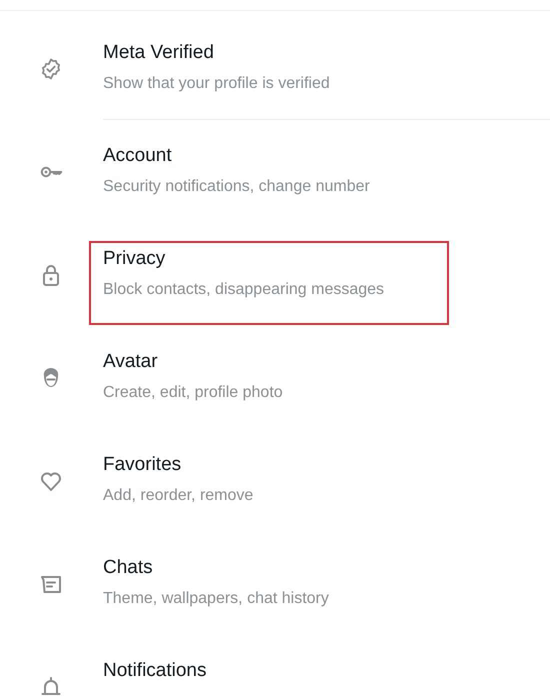 The height and width of the screenshot is (700, 550). What do you see at coordinates (275, 68) in the screenshot?
I see `settings-item: Meta Verified Show that your profile is verified` at bounding box center [275, 68].